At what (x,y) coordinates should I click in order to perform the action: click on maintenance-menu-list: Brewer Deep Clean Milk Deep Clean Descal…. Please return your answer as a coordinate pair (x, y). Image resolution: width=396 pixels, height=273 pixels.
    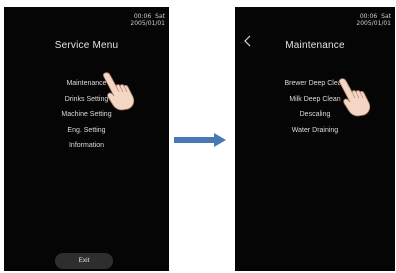
    Looking at the image, I should click on (315, 107).